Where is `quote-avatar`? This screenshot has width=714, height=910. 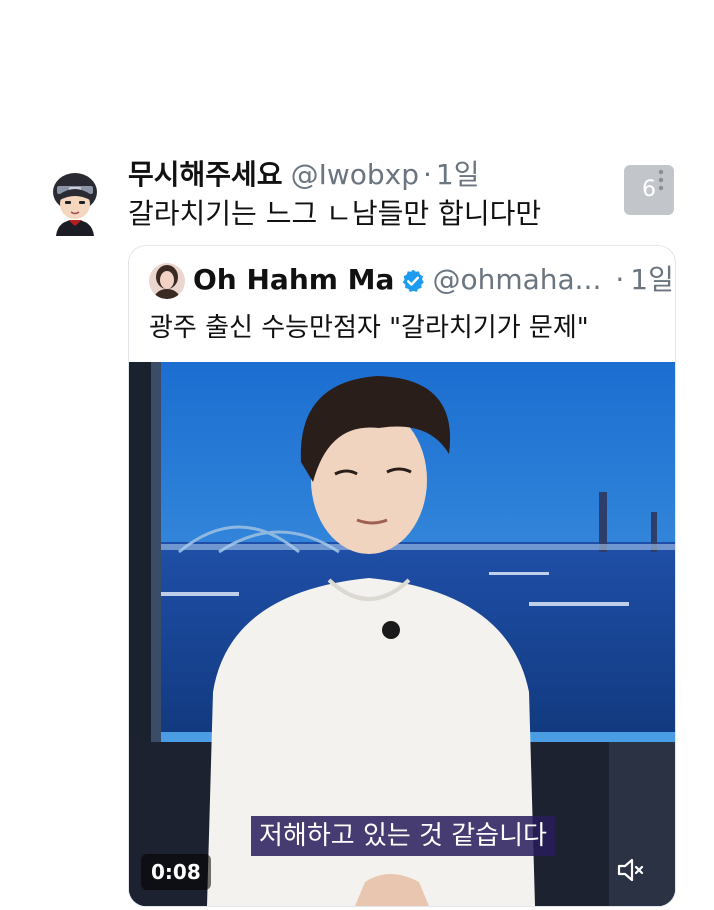
quote-avatar is located at coordinates (167, 281).